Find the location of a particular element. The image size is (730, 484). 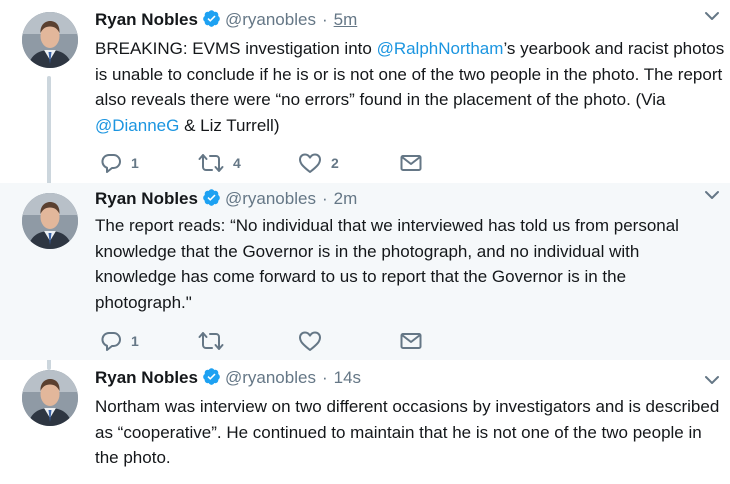

tweet-header: Ryan Nobles @ryanobles · 14s is located at coordinates (228, 378).